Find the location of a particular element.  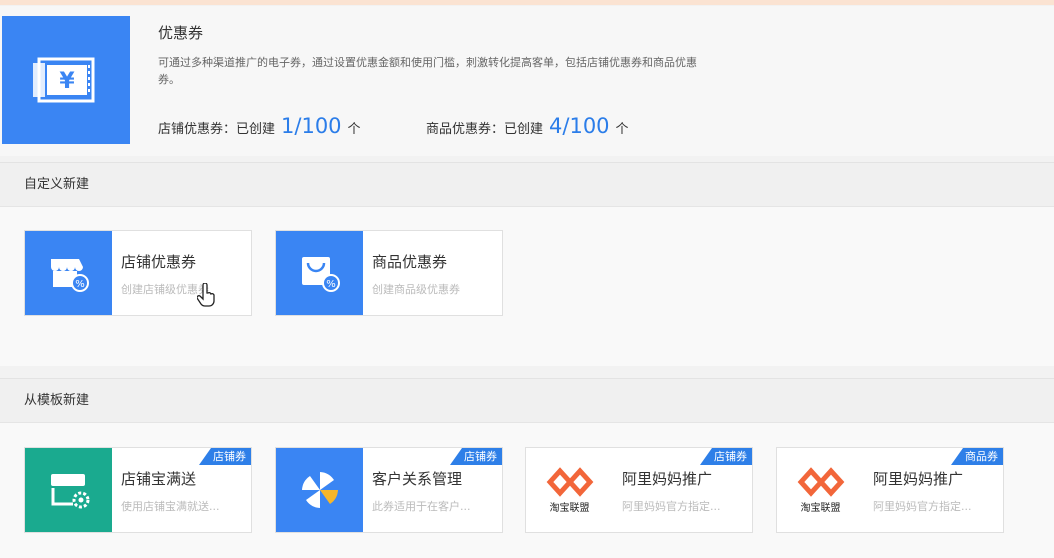

stat-value: 1/100 is located at coordinates (311, 126).